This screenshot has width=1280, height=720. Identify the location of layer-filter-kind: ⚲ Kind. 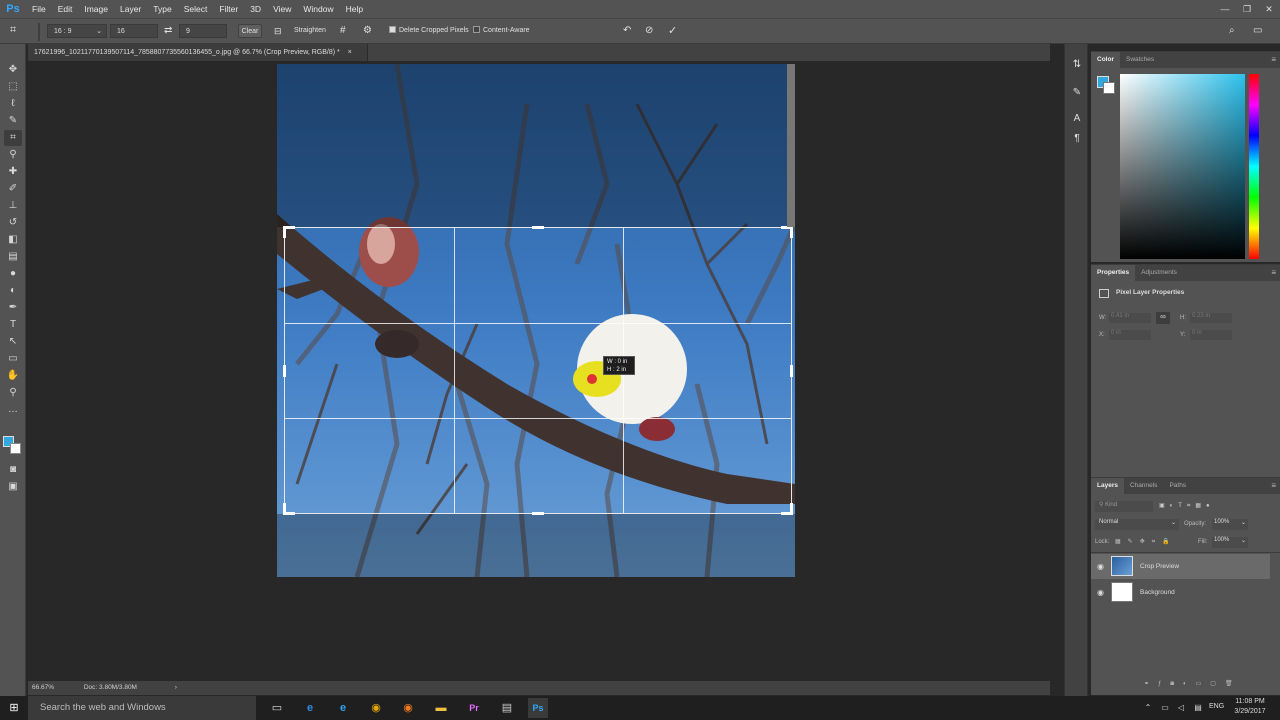
(1124, 506).